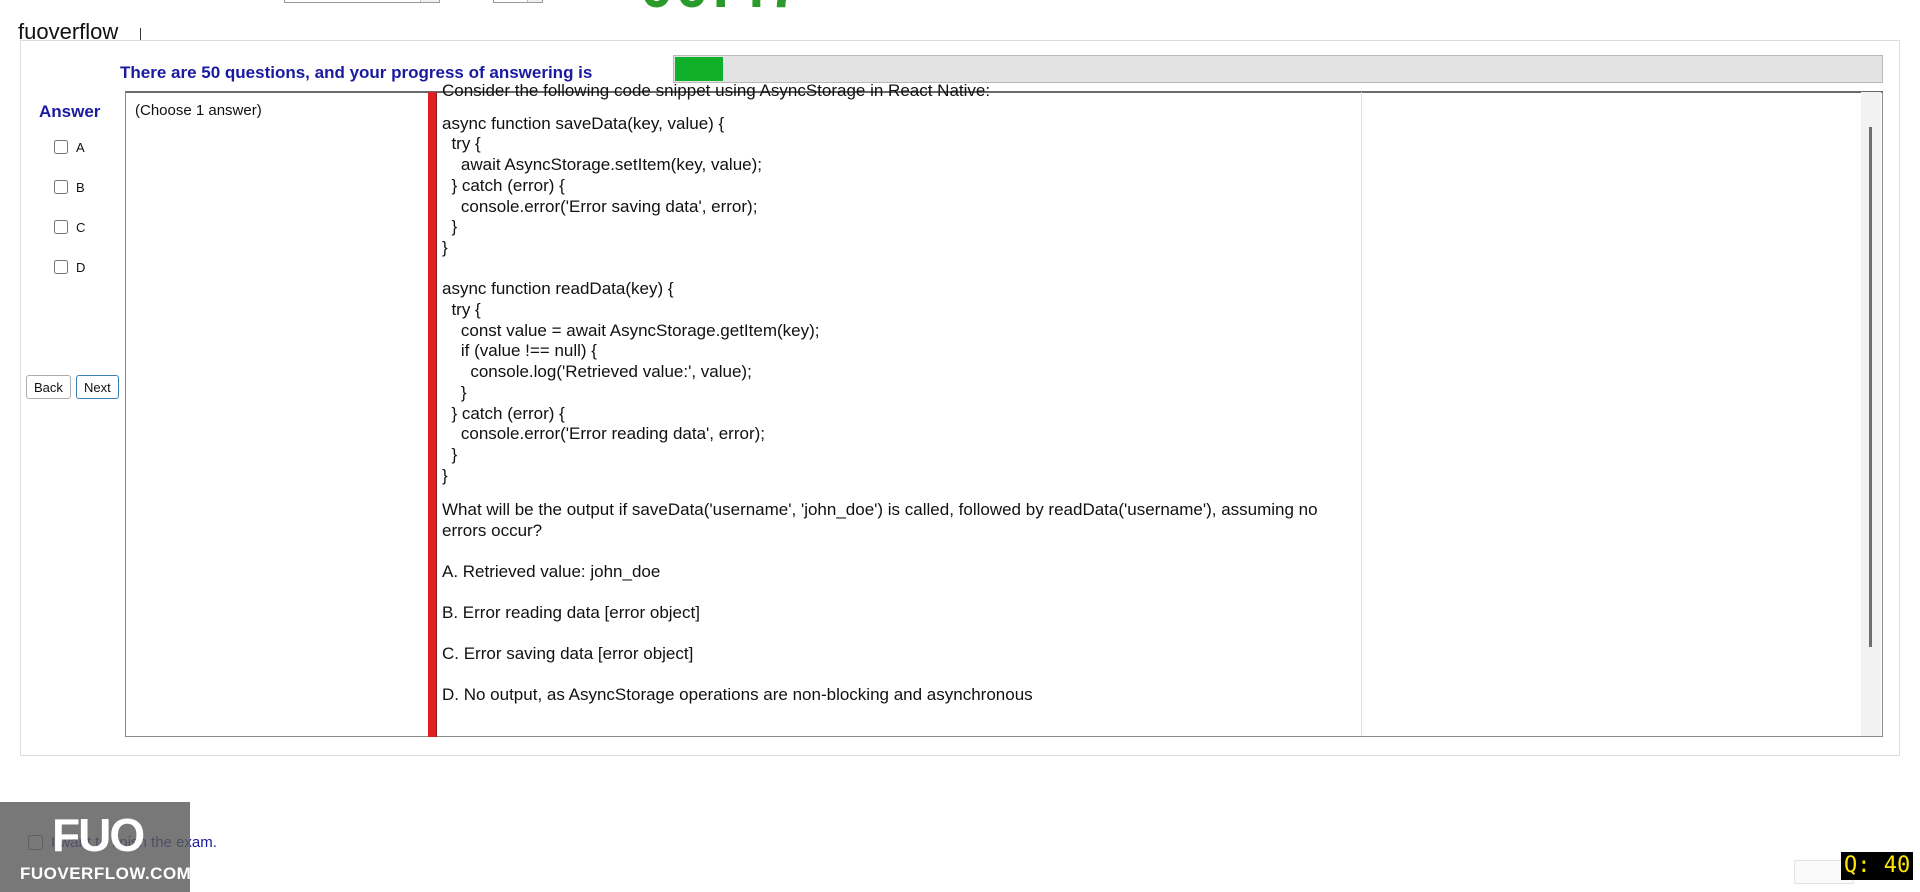 This screenshot has height=892, width=1920. I want to click on answer-checkbox-a, so click(61, 147).